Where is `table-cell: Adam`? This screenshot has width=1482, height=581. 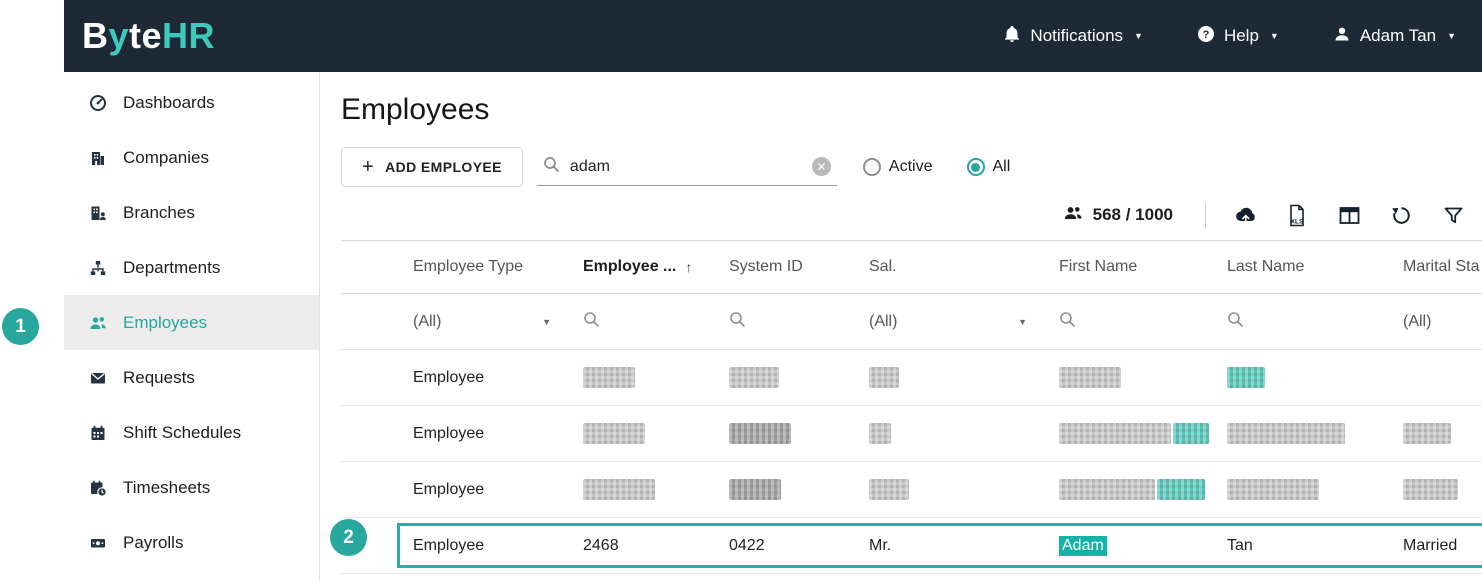
table-cell: Adam is located at coordinates (1127, 545).